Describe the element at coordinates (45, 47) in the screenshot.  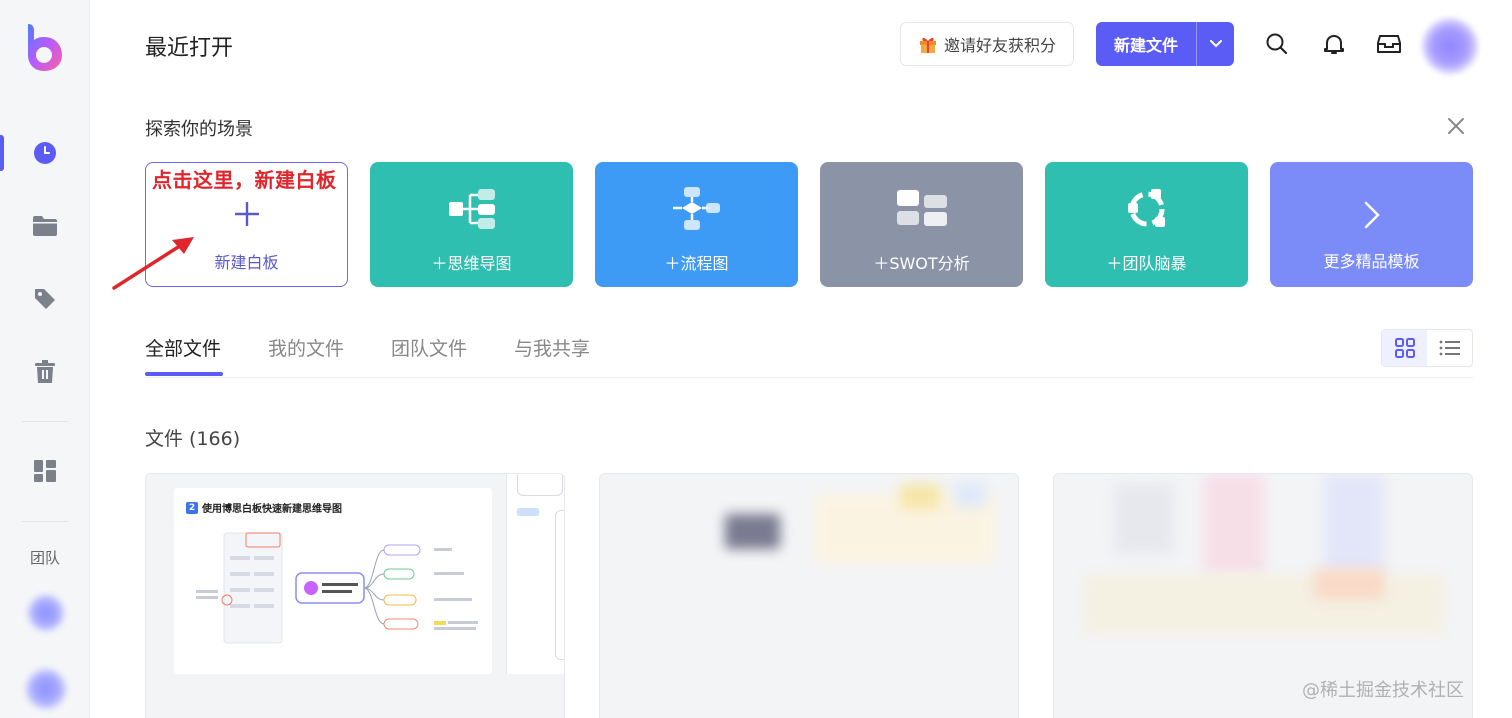
I see `app-logo` at that location.